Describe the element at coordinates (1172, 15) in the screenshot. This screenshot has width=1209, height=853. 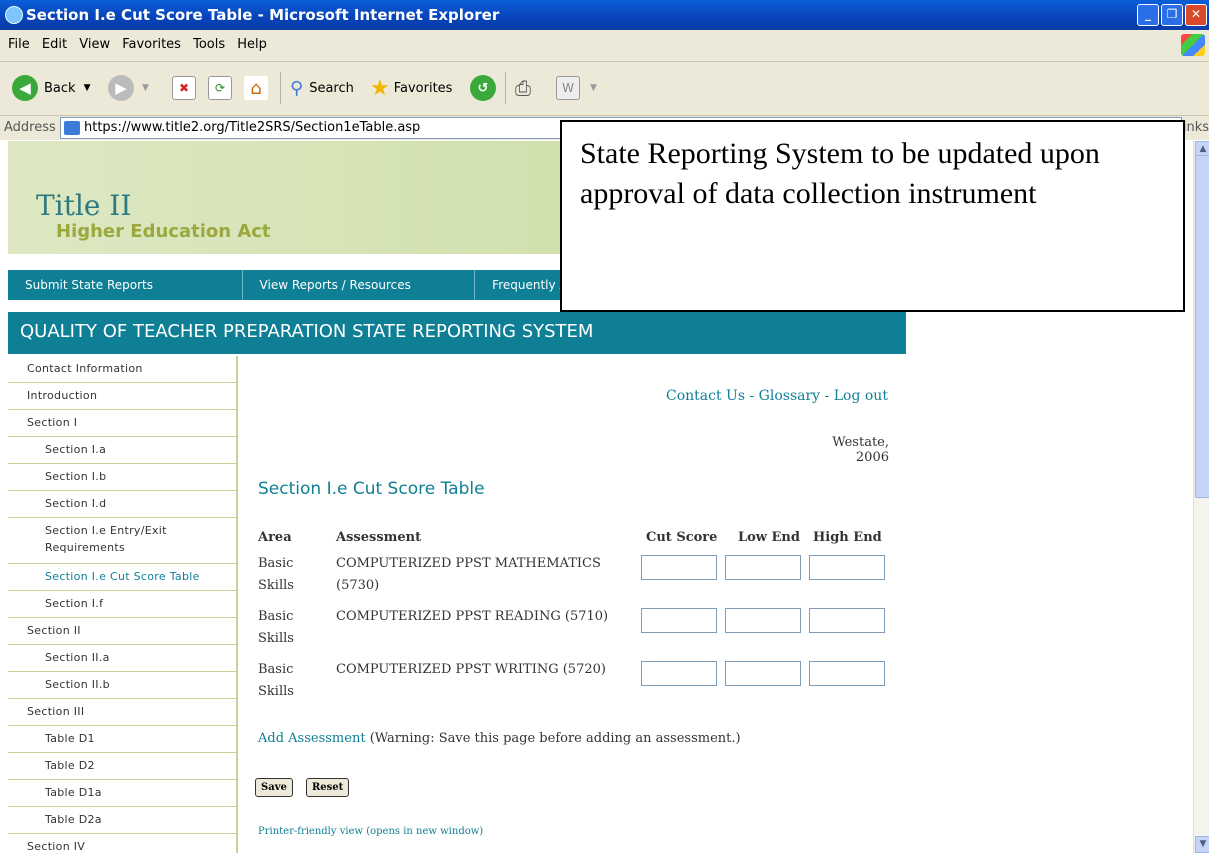
I see `maximize-button: ❐` at that location.